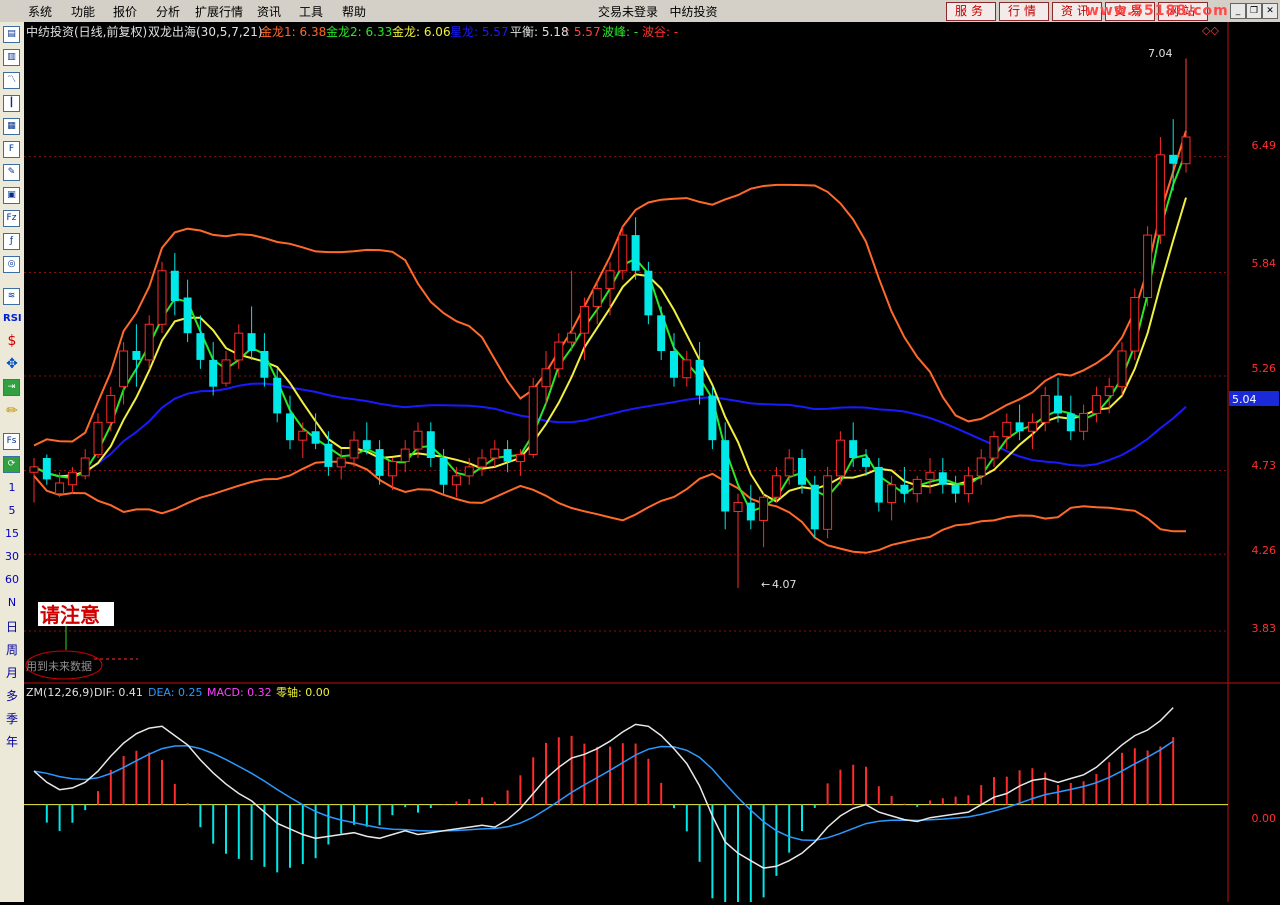 The height and width of the screenshot is (905, 1280). I want to click on period-30min: 30, so click(12, 557).